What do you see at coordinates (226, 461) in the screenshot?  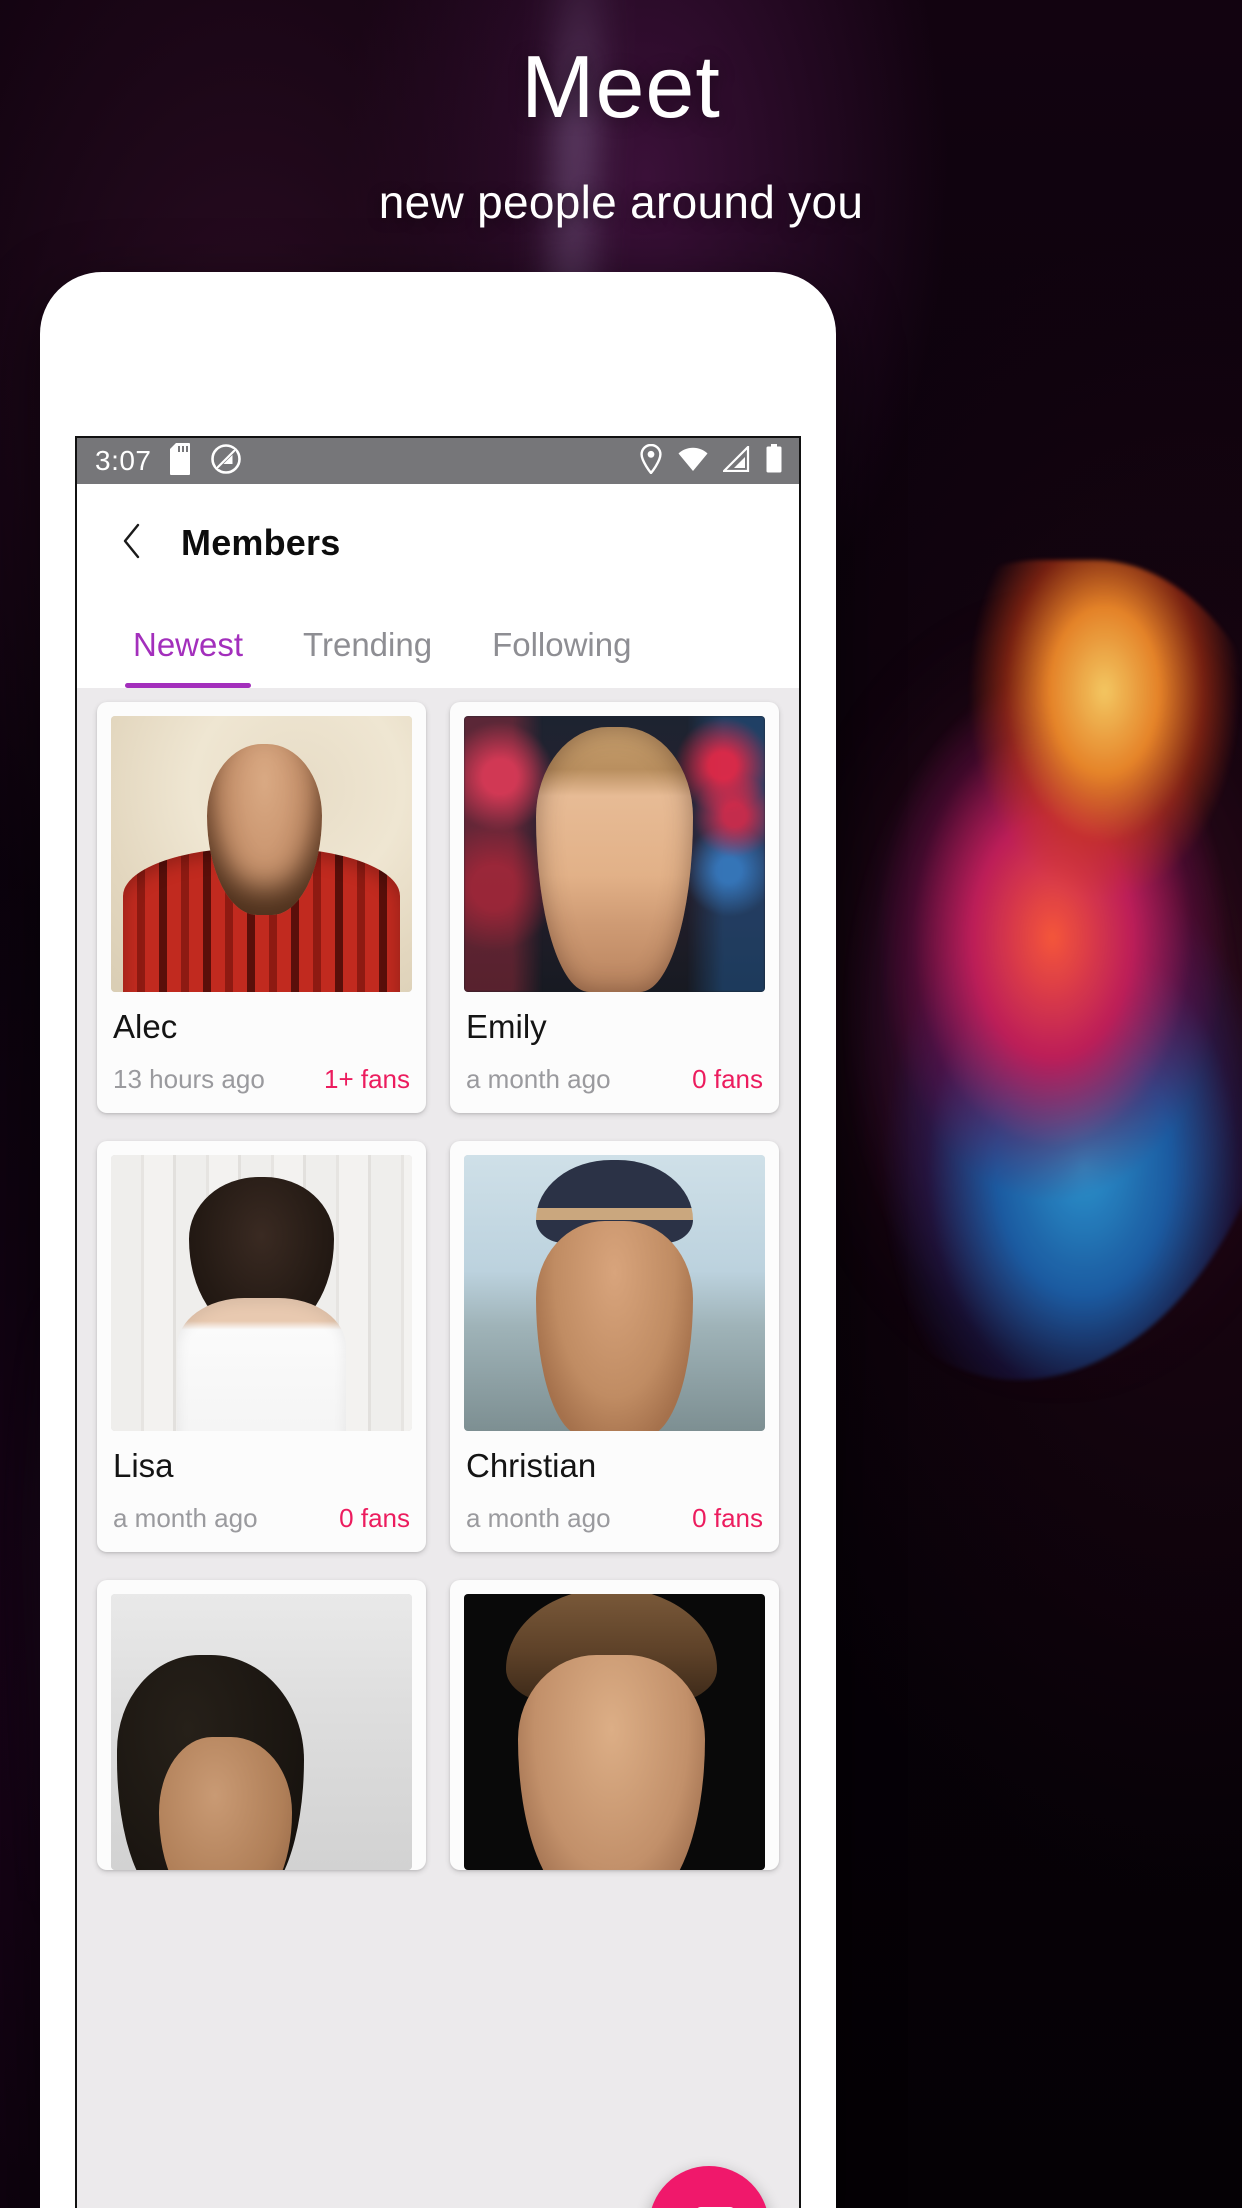 I see `do-not-disturb-icon` at bounding box center [226, 461].